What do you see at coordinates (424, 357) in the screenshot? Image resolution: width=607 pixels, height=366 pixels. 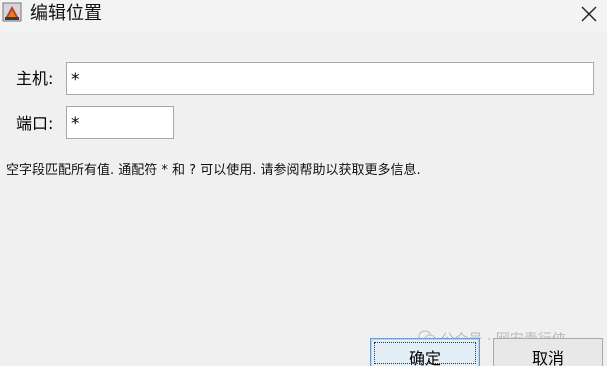 I see `ok-button-label: 确定` at bounding box center [424, 357].